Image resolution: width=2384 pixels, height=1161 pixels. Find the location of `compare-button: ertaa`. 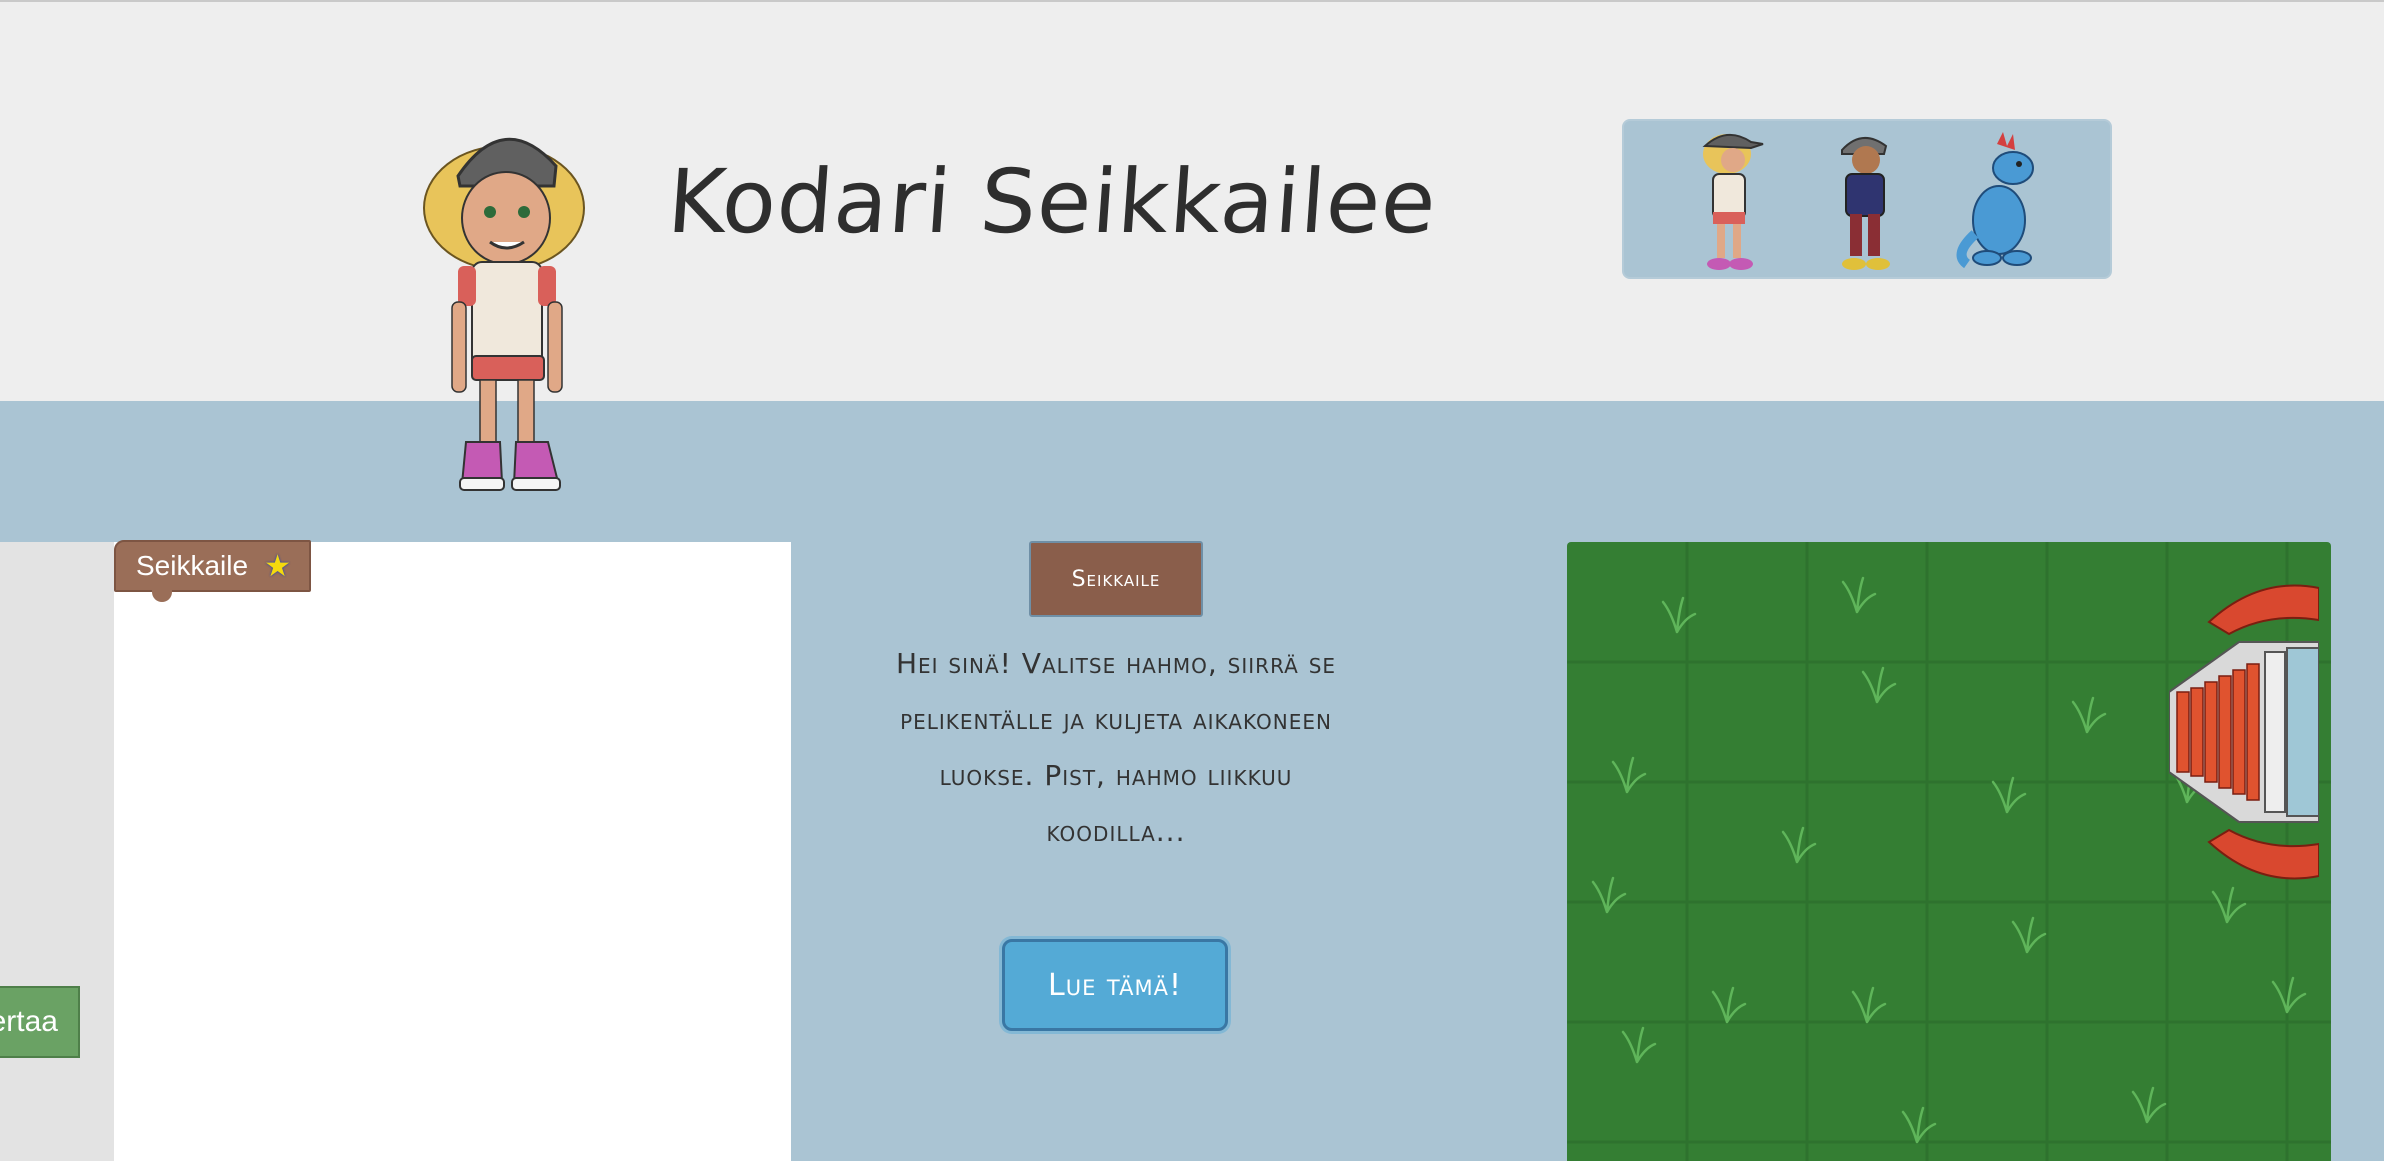

compare-button: ertaa is located at coordinates (40, 1022).